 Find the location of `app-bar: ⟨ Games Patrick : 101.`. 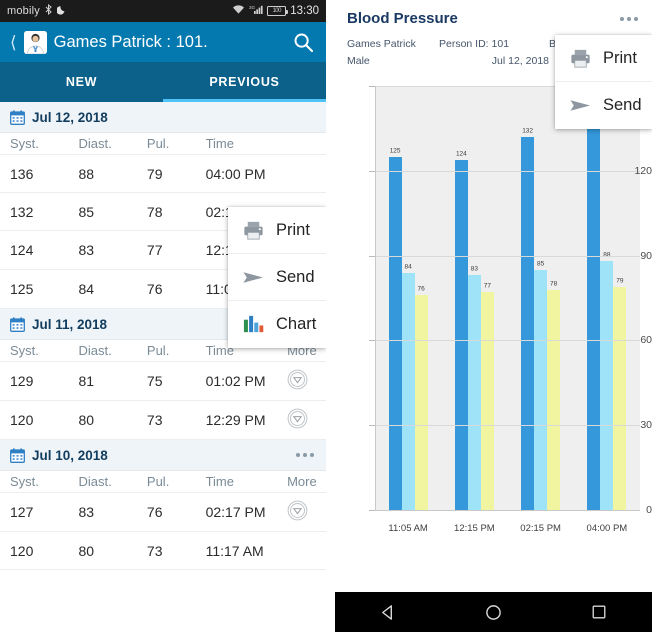

app-bar: ⟨ Games Patrick : 101. is located at coordinates (163, 42).